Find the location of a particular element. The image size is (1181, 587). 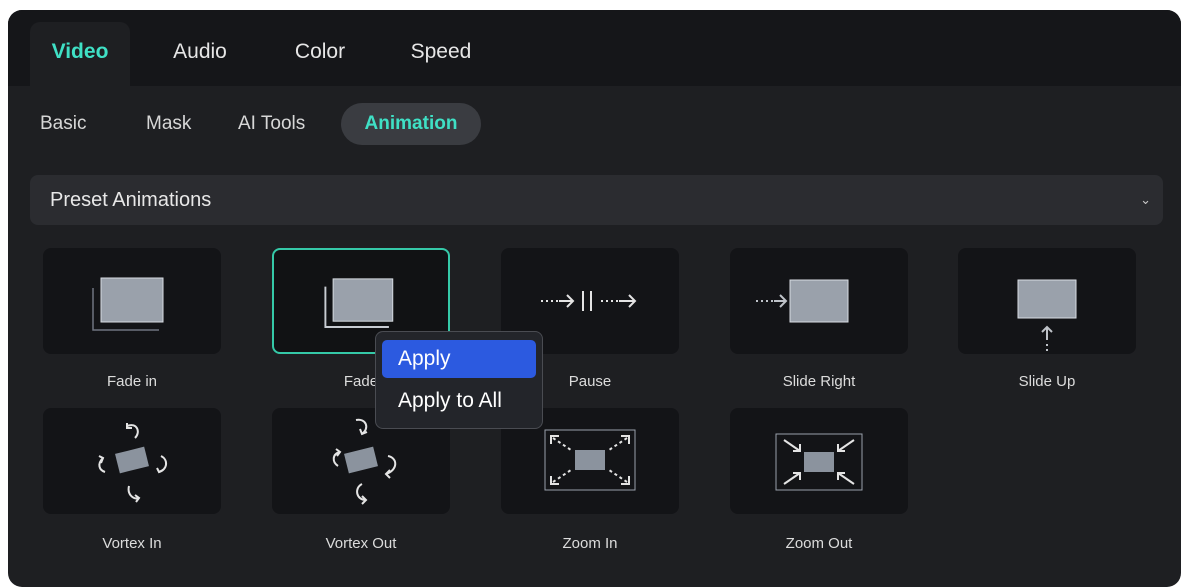

slide-right-icon is located at coordinates (802, 301).